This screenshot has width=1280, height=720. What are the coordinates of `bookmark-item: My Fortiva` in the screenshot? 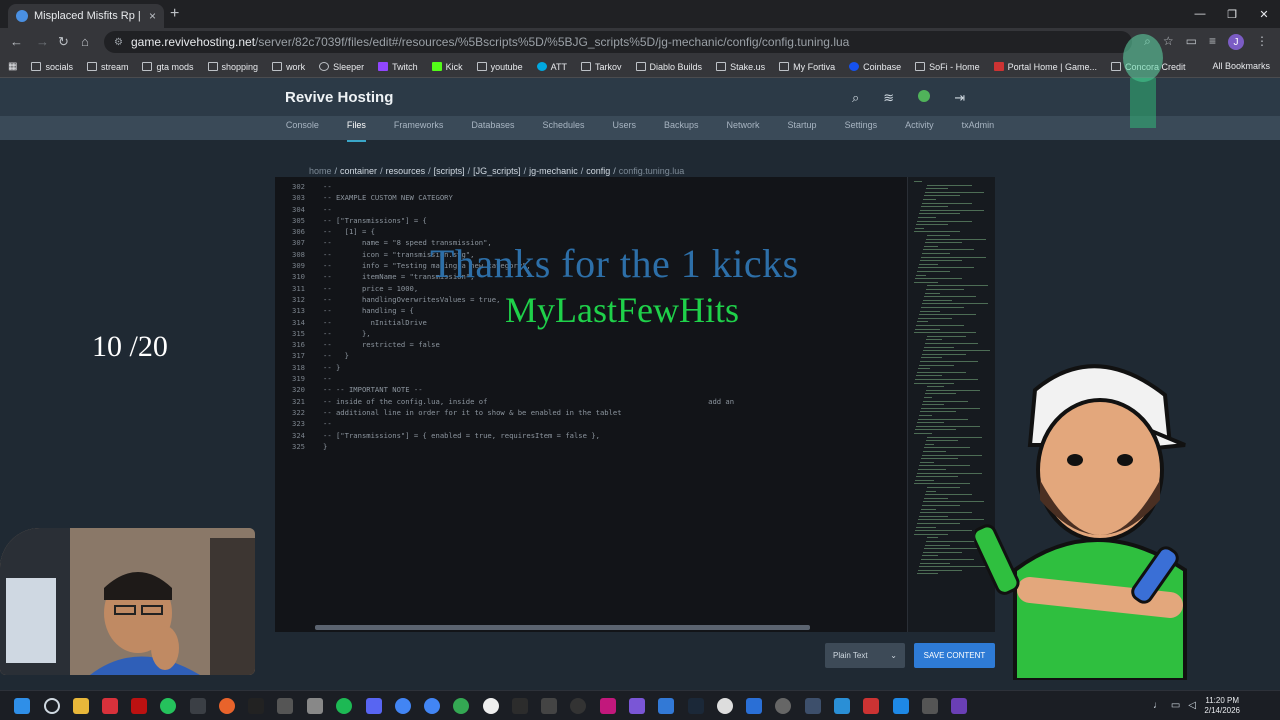 It's located at (807, 67).